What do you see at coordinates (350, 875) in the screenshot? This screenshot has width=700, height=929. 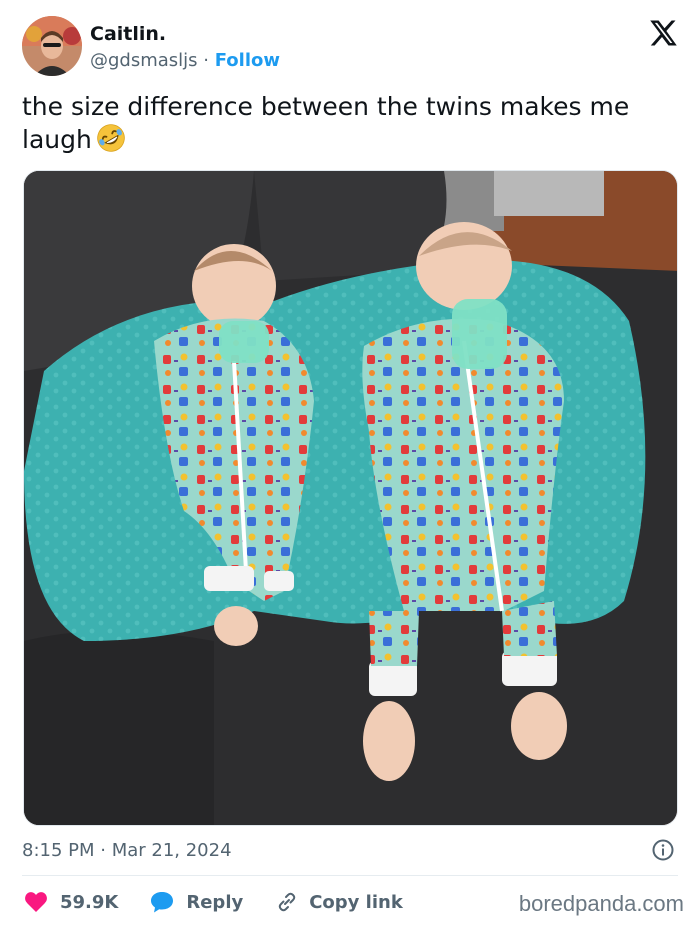 I see `divider` at bounding box center [350, 875].